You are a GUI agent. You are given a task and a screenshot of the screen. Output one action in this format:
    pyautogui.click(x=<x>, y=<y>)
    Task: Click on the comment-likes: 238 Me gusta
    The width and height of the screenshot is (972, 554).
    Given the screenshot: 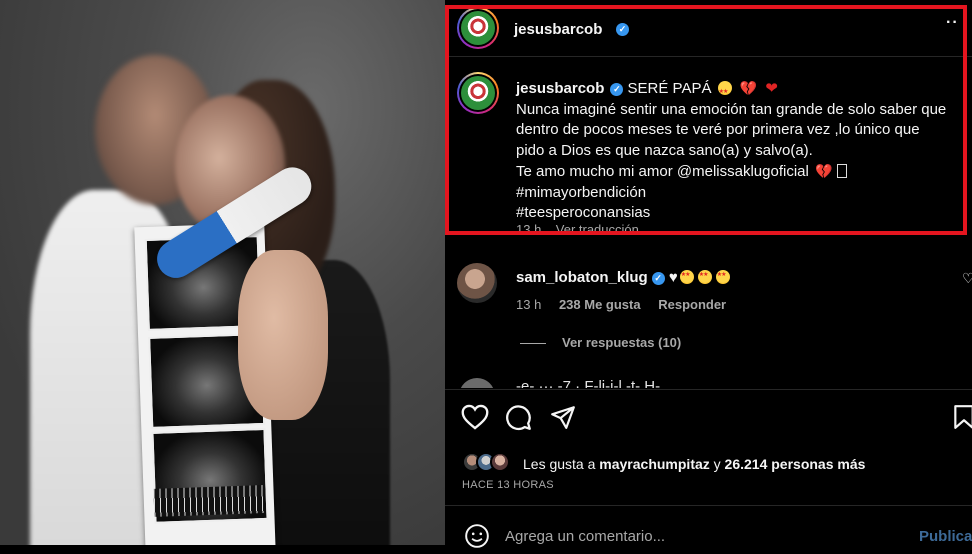 What is the action you would take?
    pyautogui.click(x=600, y=304)
    